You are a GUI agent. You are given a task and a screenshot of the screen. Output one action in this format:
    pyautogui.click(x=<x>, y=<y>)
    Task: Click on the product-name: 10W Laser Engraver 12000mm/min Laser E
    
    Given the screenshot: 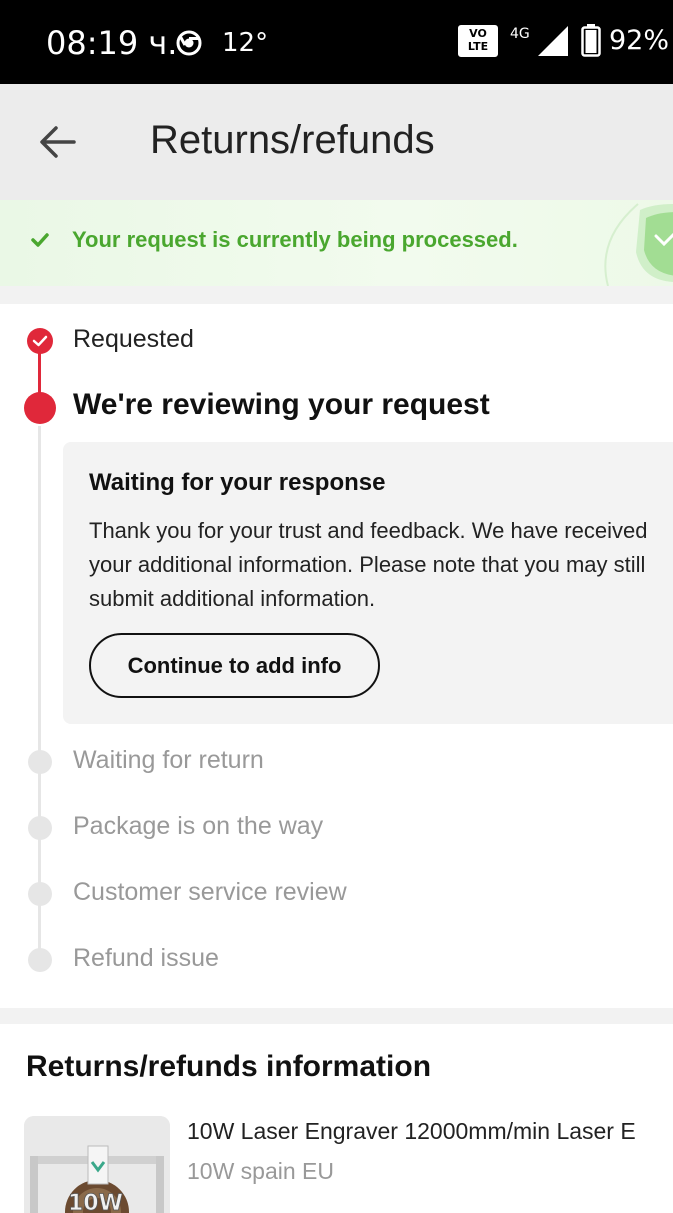 What is the action you would take?
    pyautogui.click(x=411, y=1131)
    